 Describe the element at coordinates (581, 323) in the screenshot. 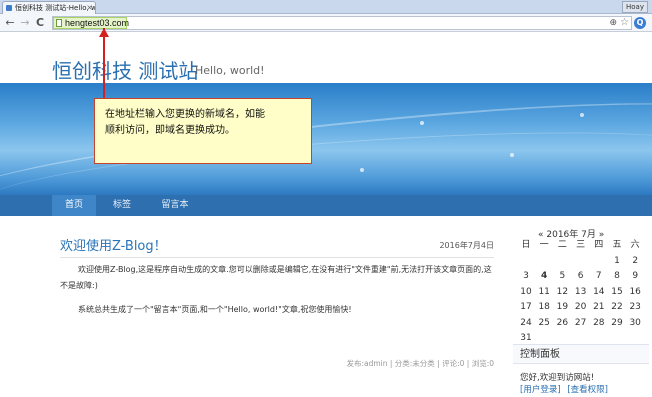

I see `calendar-day: 27` at that location.